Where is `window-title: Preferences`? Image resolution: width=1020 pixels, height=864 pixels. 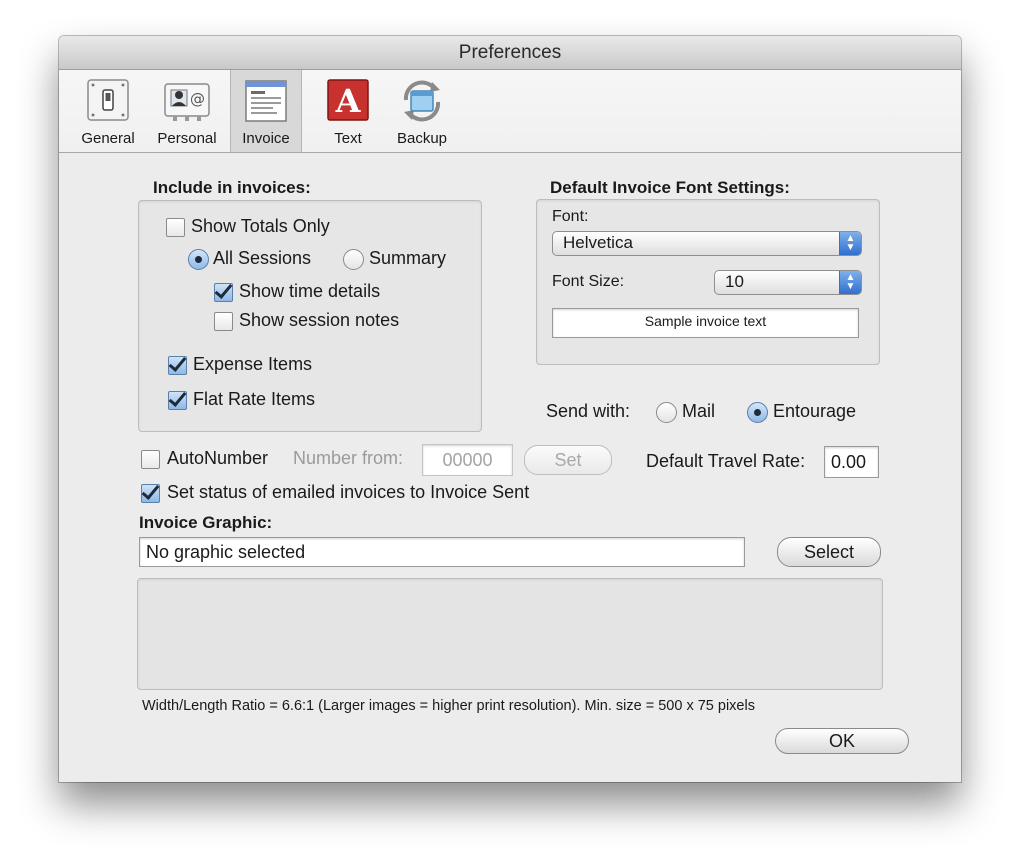 window-title: Preferences is located at coordinates (510, 53).